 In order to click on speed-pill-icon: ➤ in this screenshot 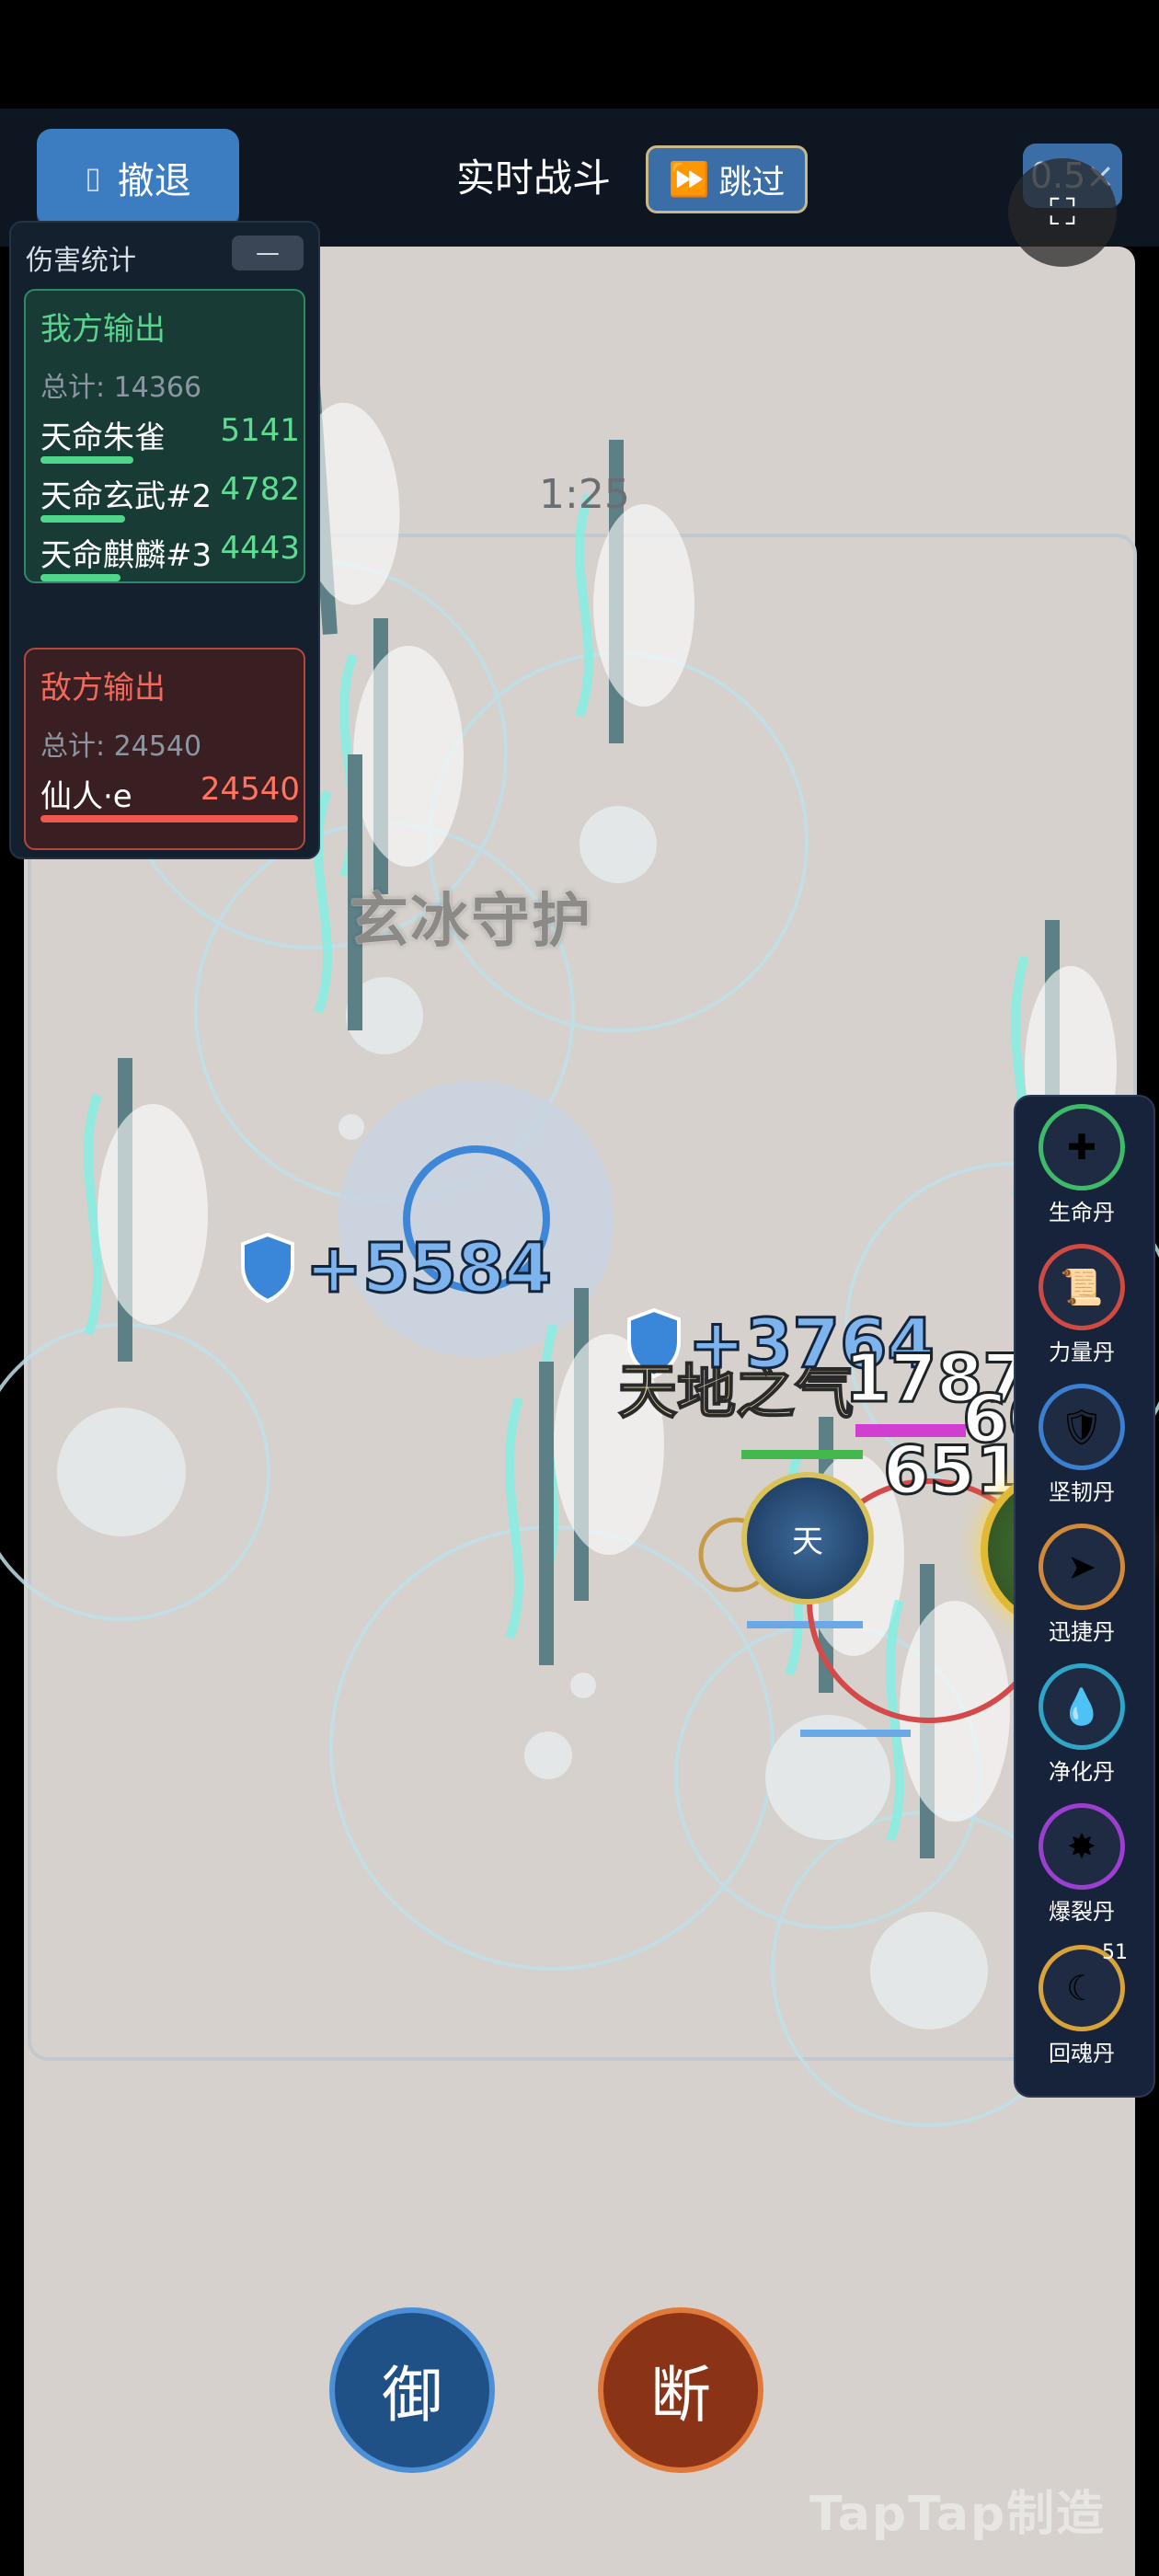, I will do `click(1082, 1567)`.